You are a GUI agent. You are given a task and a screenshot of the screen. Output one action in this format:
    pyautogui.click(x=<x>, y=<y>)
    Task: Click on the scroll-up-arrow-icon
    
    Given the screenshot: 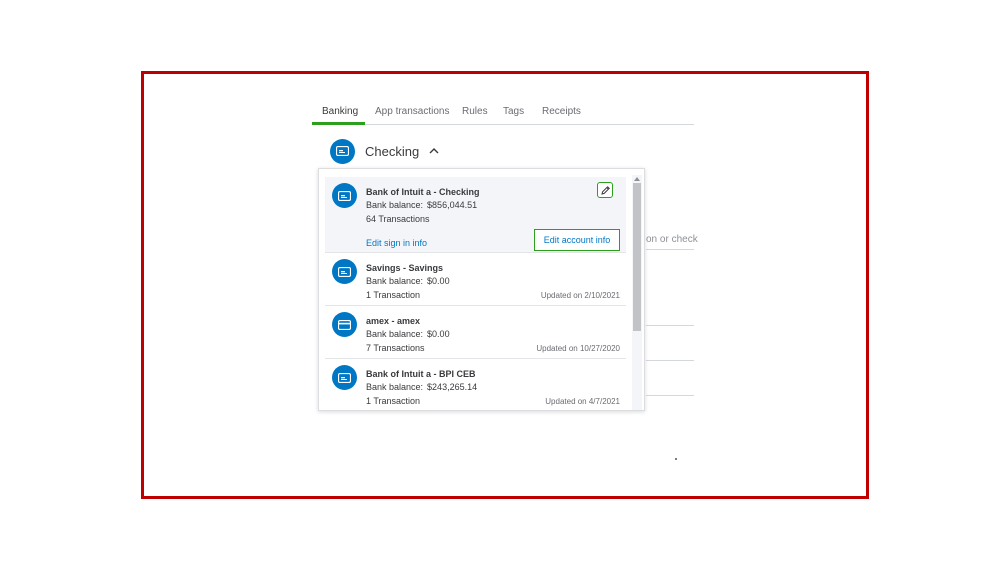 What is the action you would take?
    pyautogui.click(x=637, y=179)
    